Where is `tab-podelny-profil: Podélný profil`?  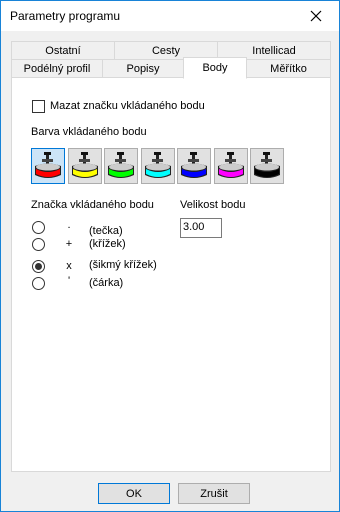
tab-podelny-profil: Podélný profil is located at coordinates (57, 69).